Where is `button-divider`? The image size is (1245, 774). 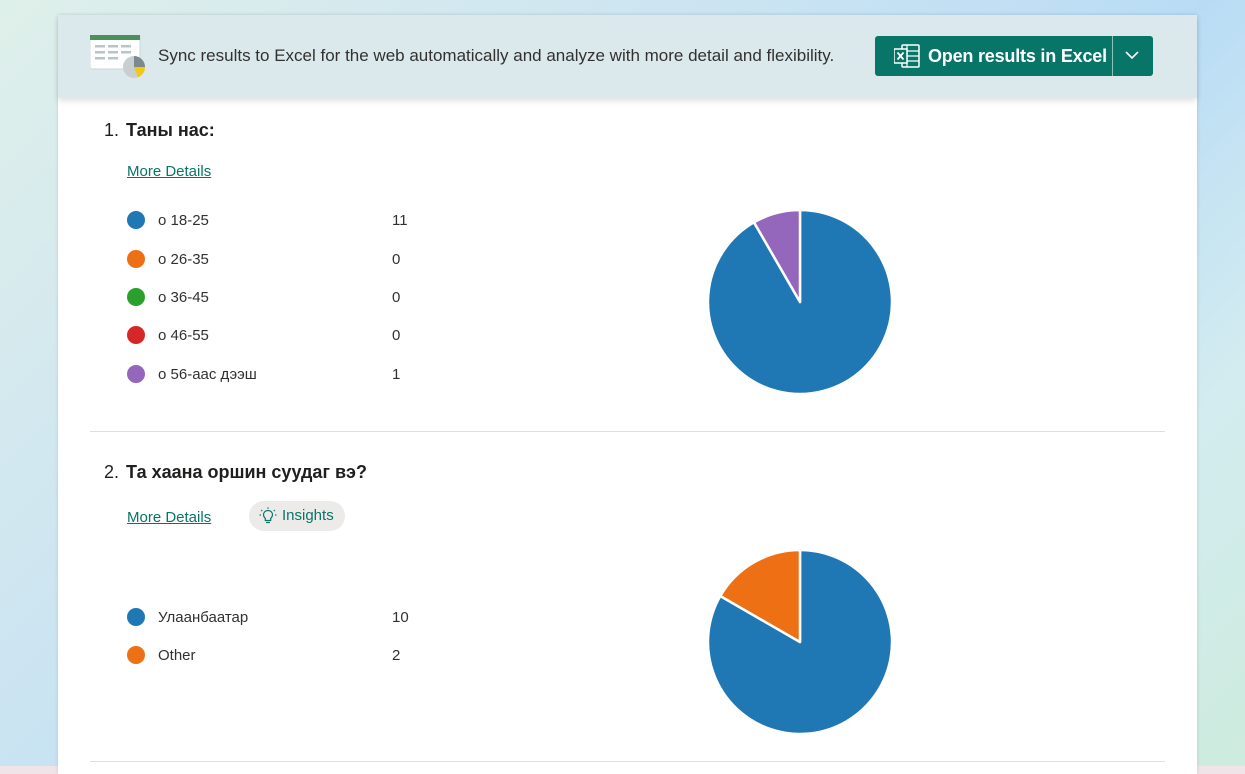 button-divider is located at coordinates (1112, 56).